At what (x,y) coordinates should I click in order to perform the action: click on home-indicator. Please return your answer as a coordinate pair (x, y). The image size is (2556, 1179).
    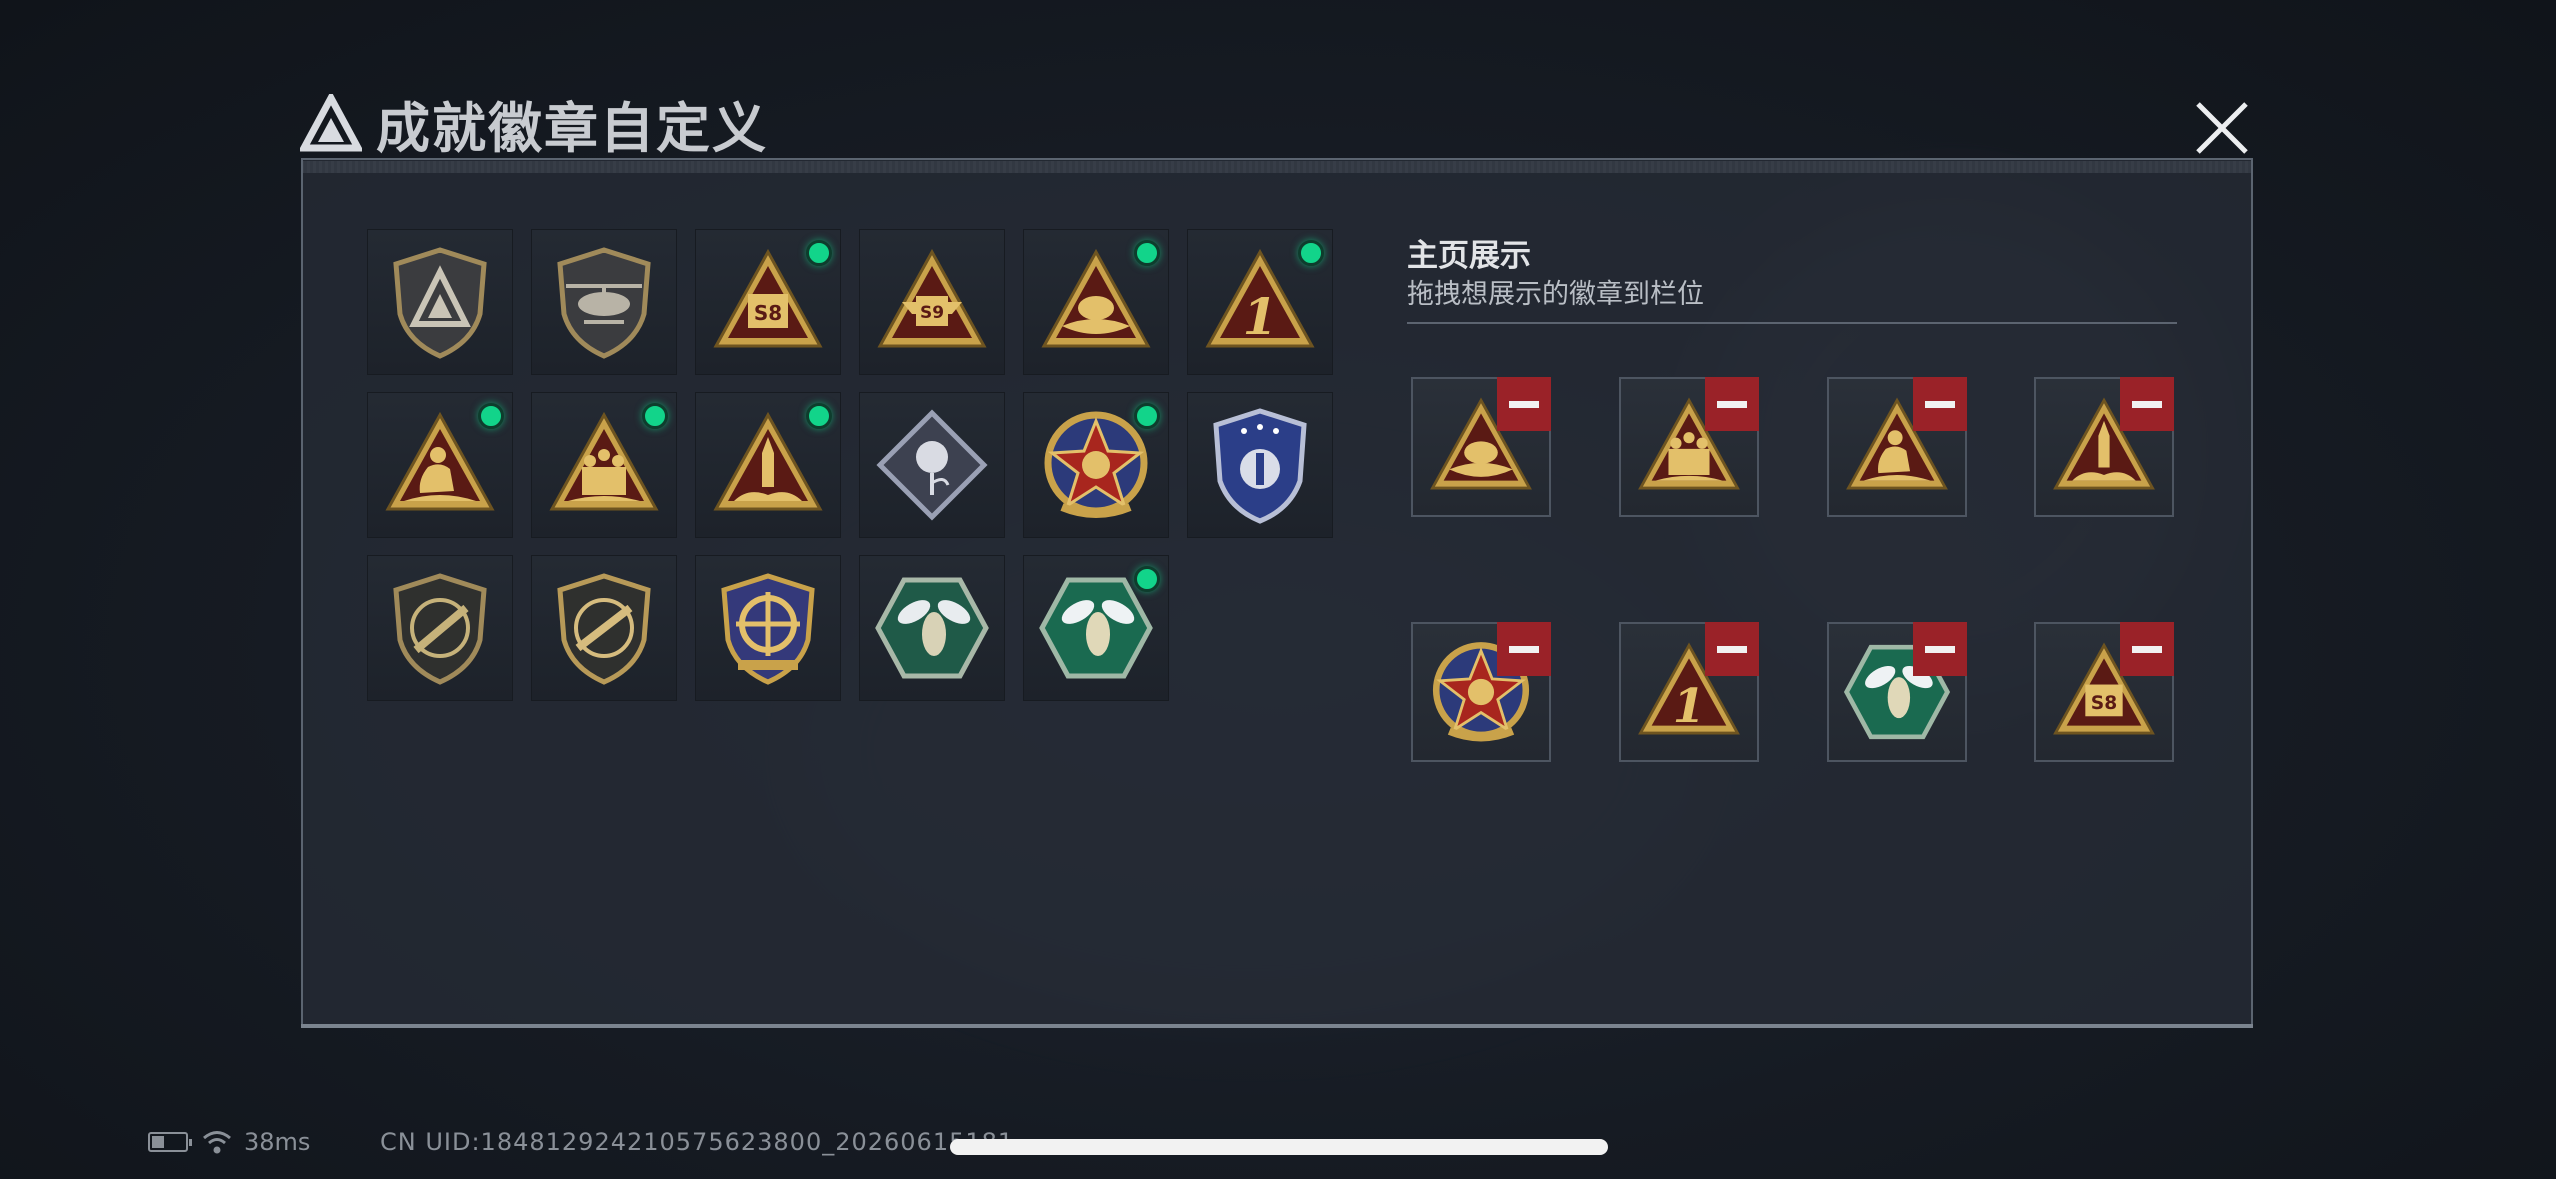
    Looking at the image, I should click on (1279, 1147).